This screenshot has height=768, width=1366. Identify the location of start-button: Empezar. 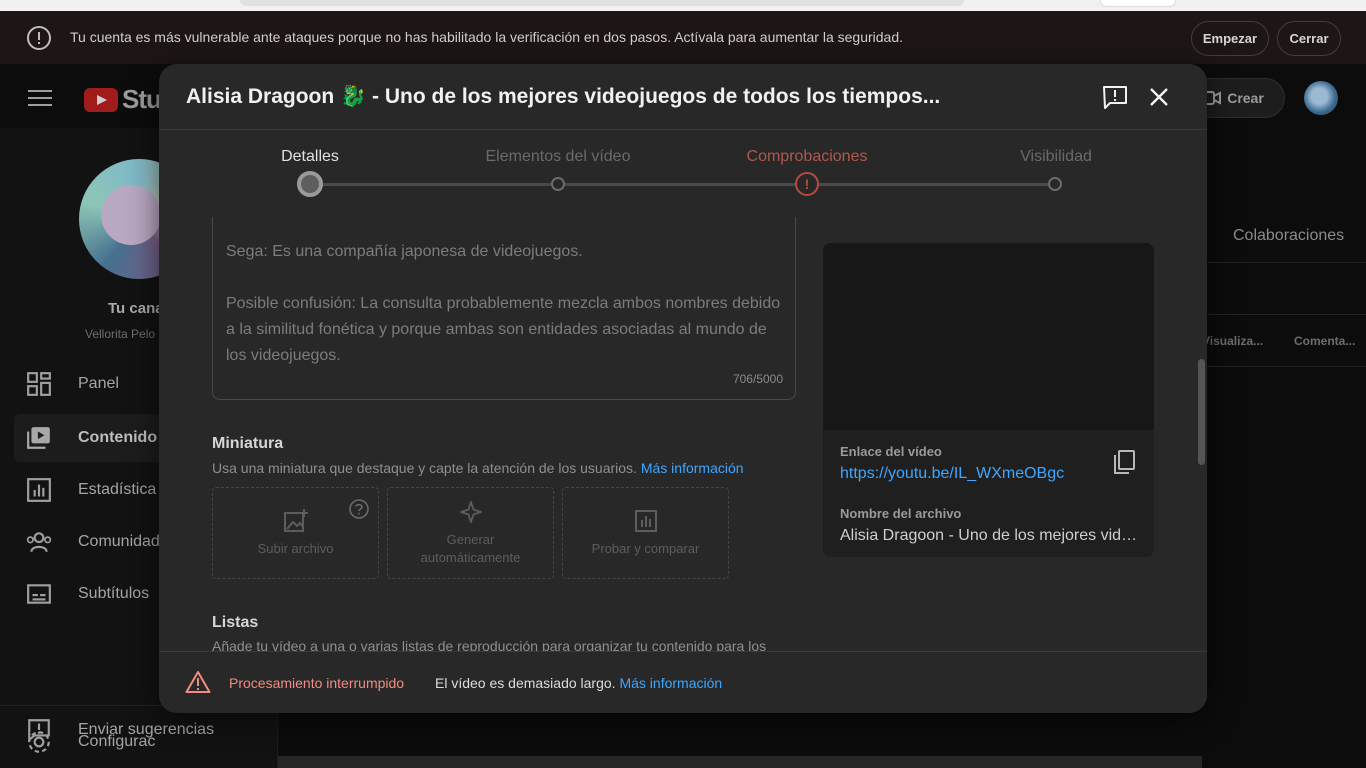
(1230, 38).